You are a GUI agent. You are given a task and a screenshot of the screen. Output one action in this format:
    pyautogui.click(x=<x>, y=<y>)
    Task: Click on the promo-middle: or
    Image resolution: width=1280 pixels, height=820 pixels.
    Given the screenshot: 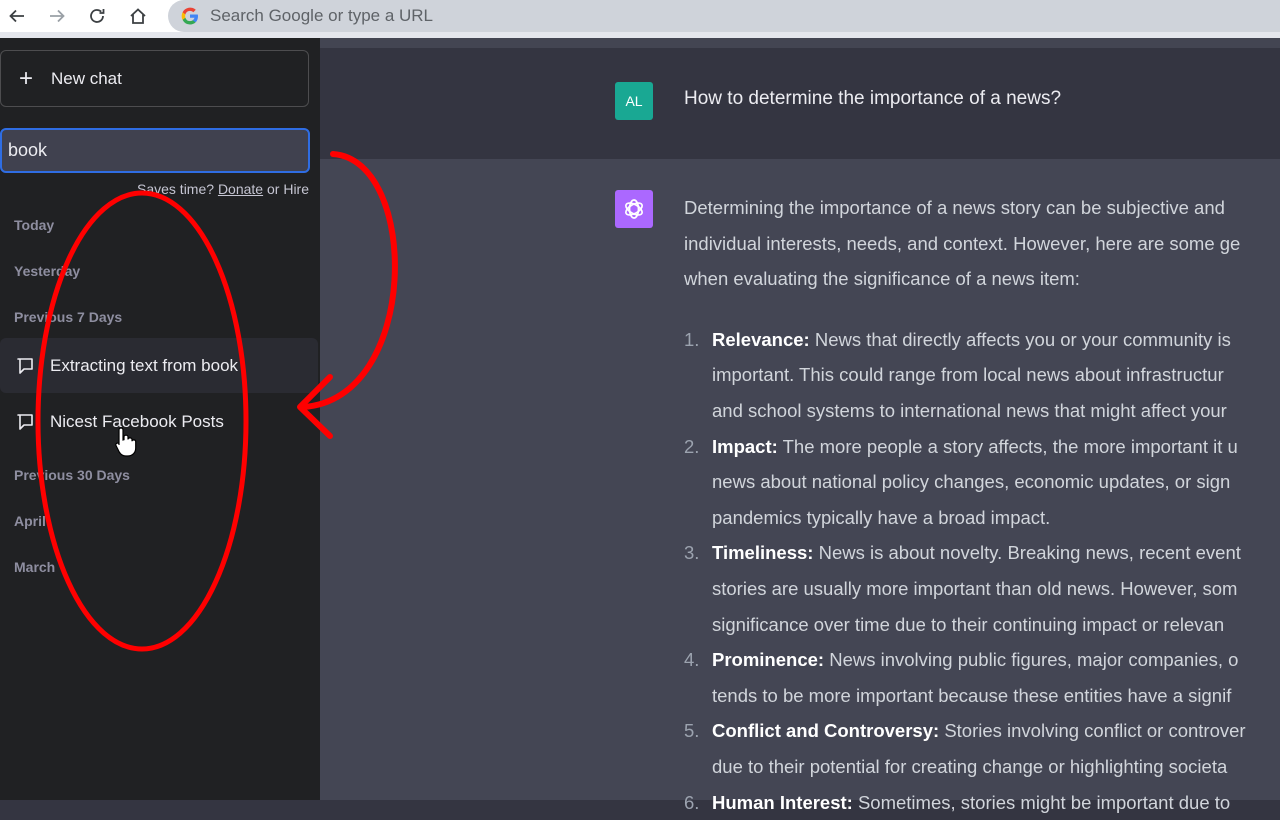 What is the action you would take?
    pyautogui.click(x=273, y=189)
    